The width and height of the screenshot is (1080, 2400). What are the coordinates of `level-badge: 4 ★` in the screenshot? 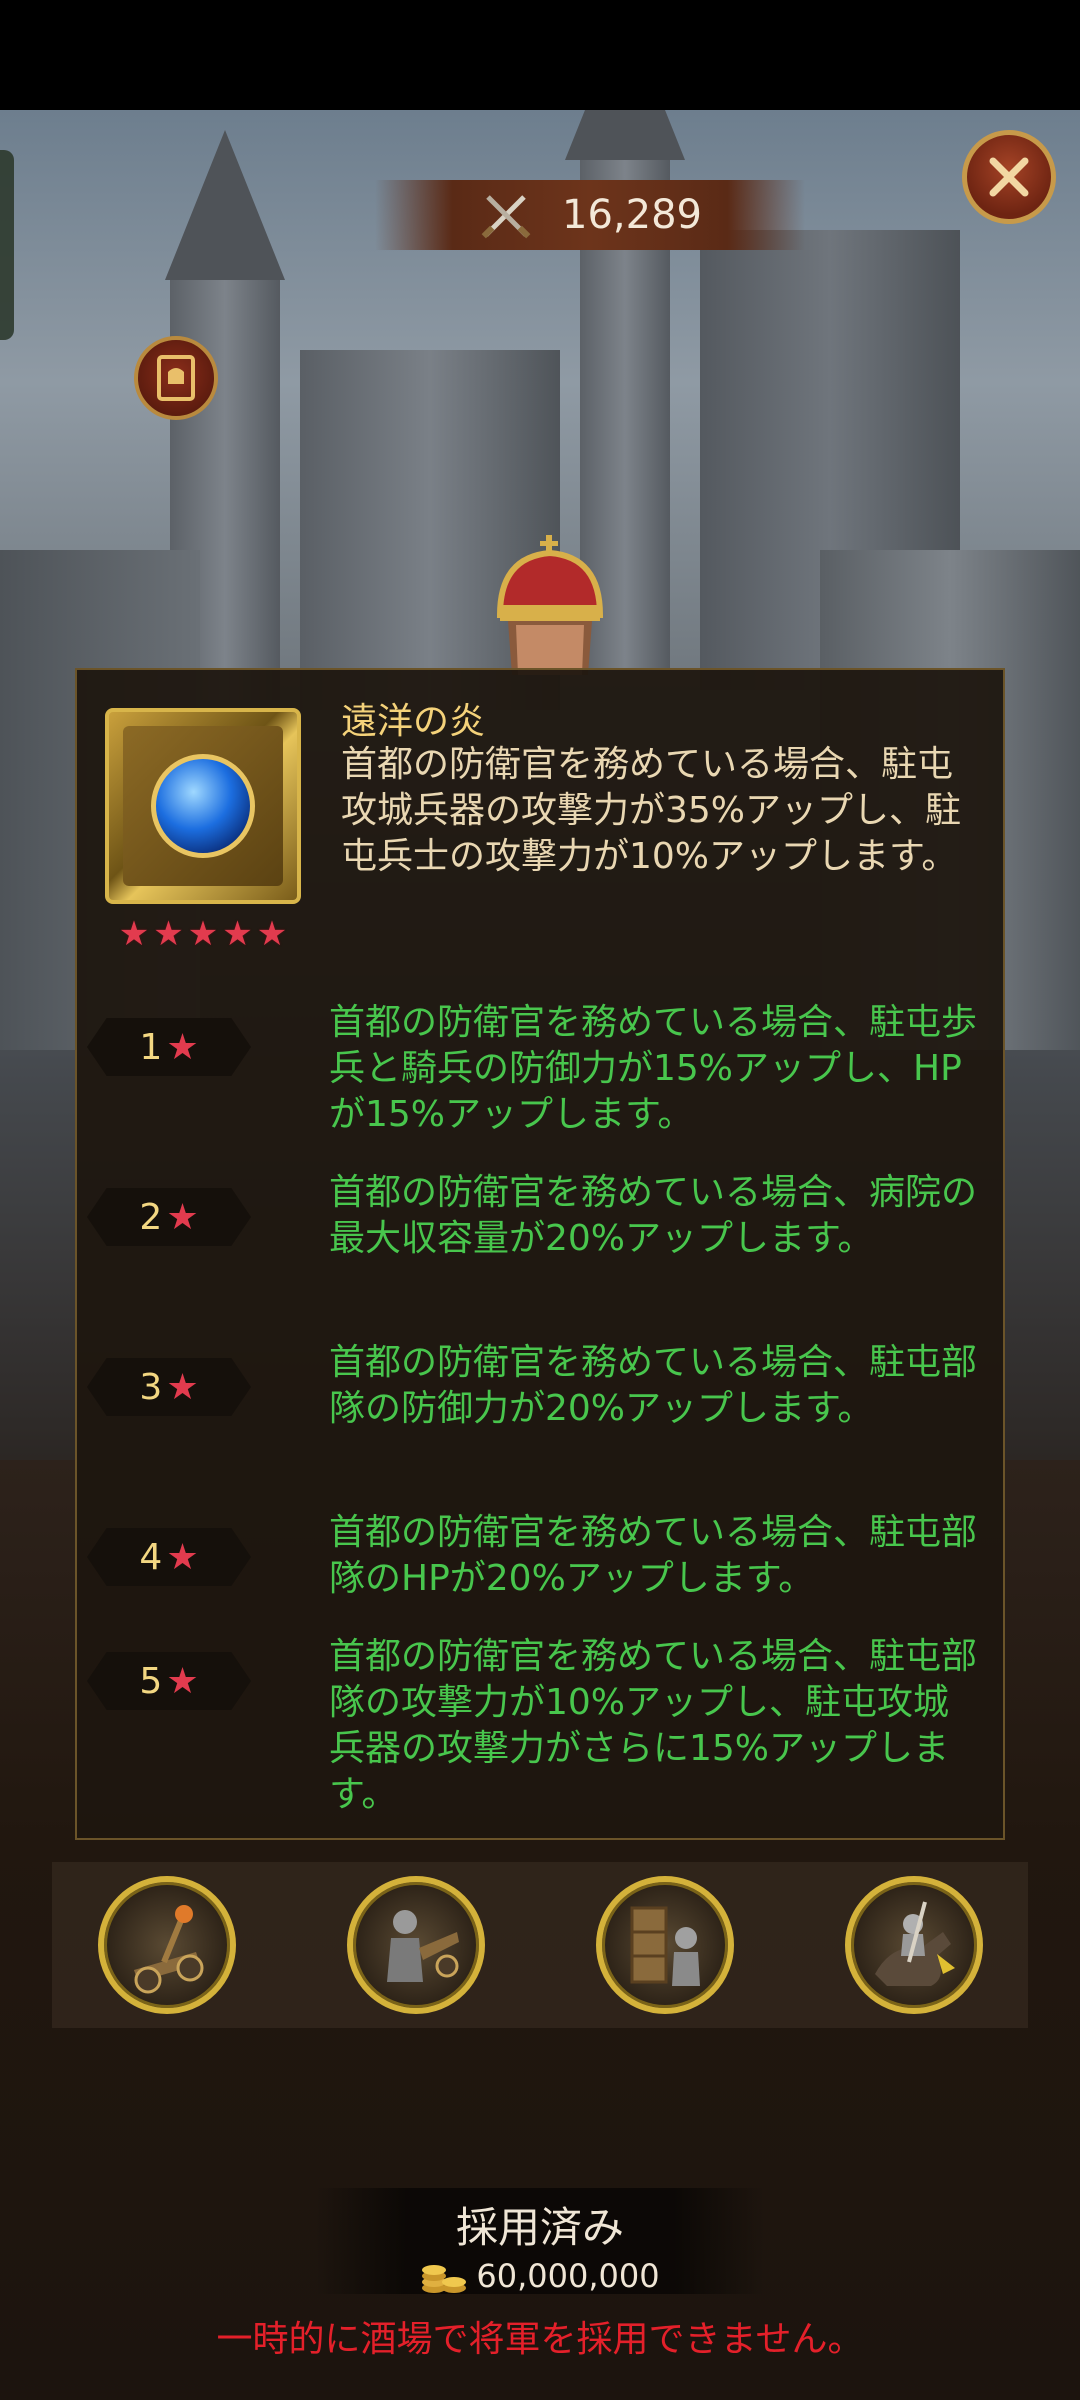 It's located at (169, 1557).